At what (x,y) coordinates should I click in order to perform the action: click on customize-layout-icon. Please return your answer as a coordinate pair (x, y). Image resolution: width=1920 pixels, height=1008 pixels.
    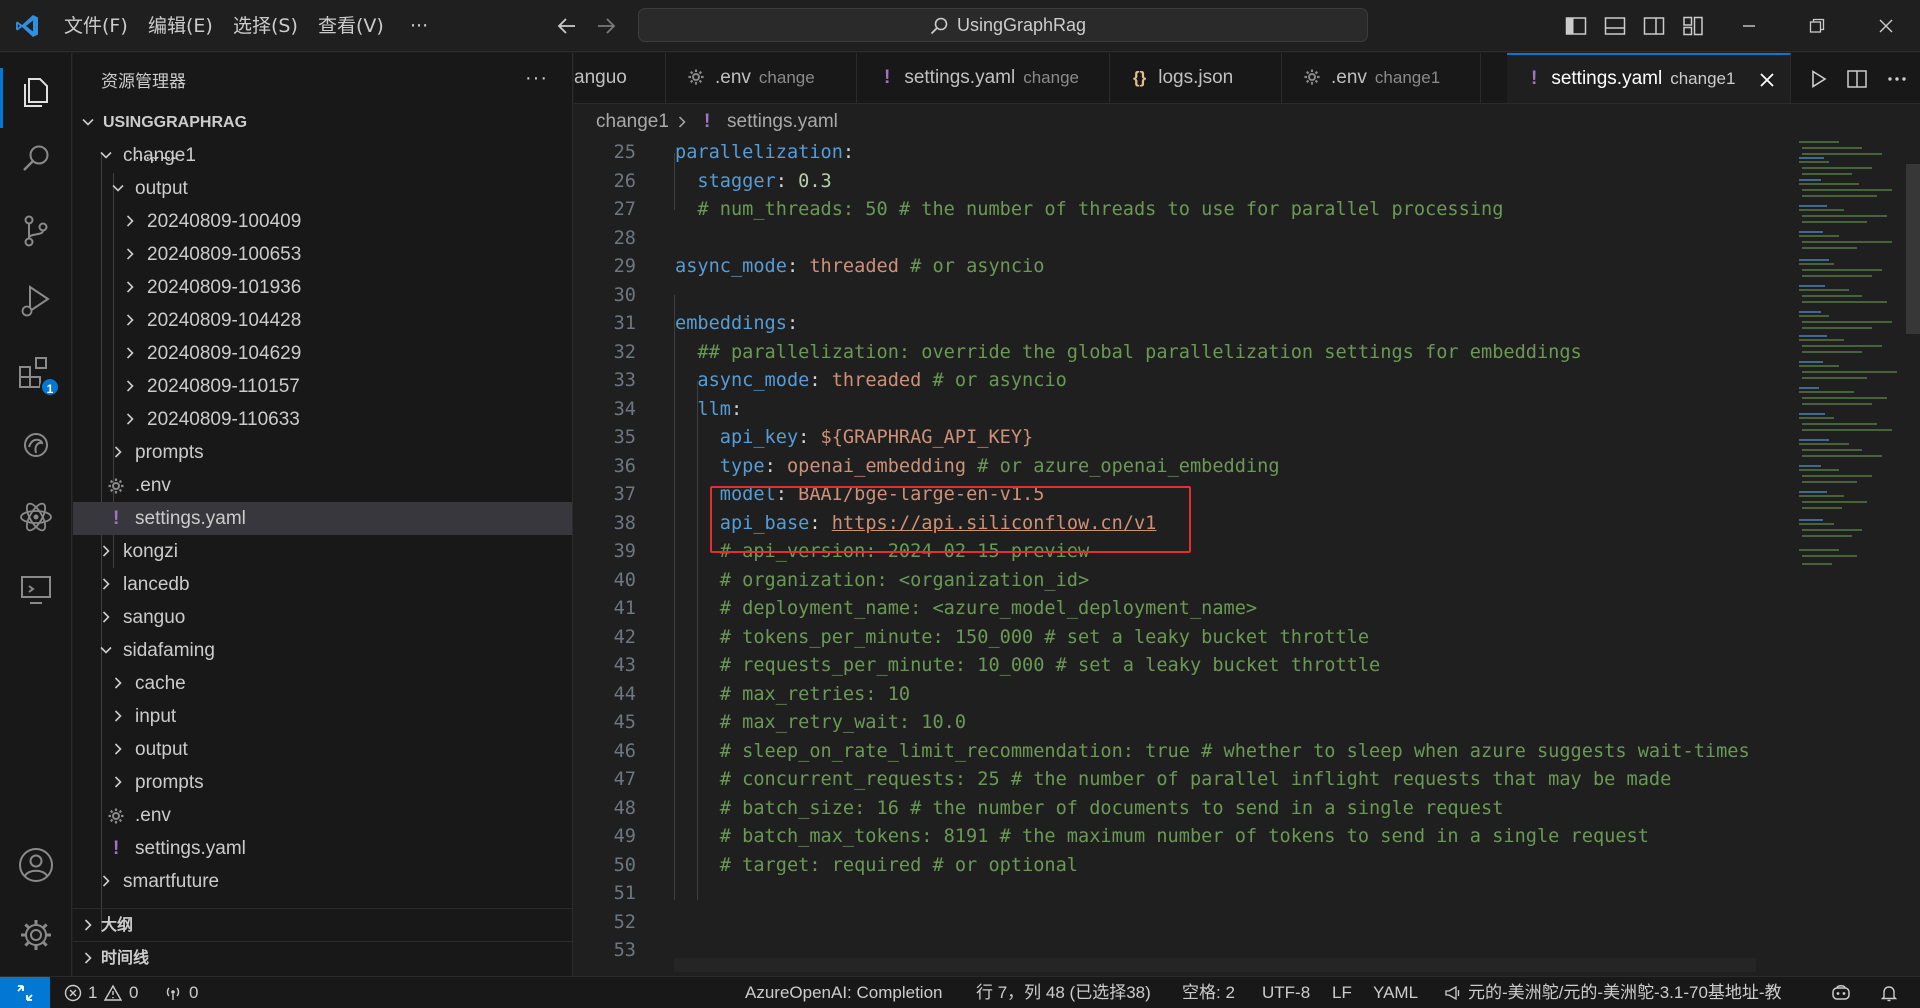
    Looking at the image, I should click on (1693, 26).